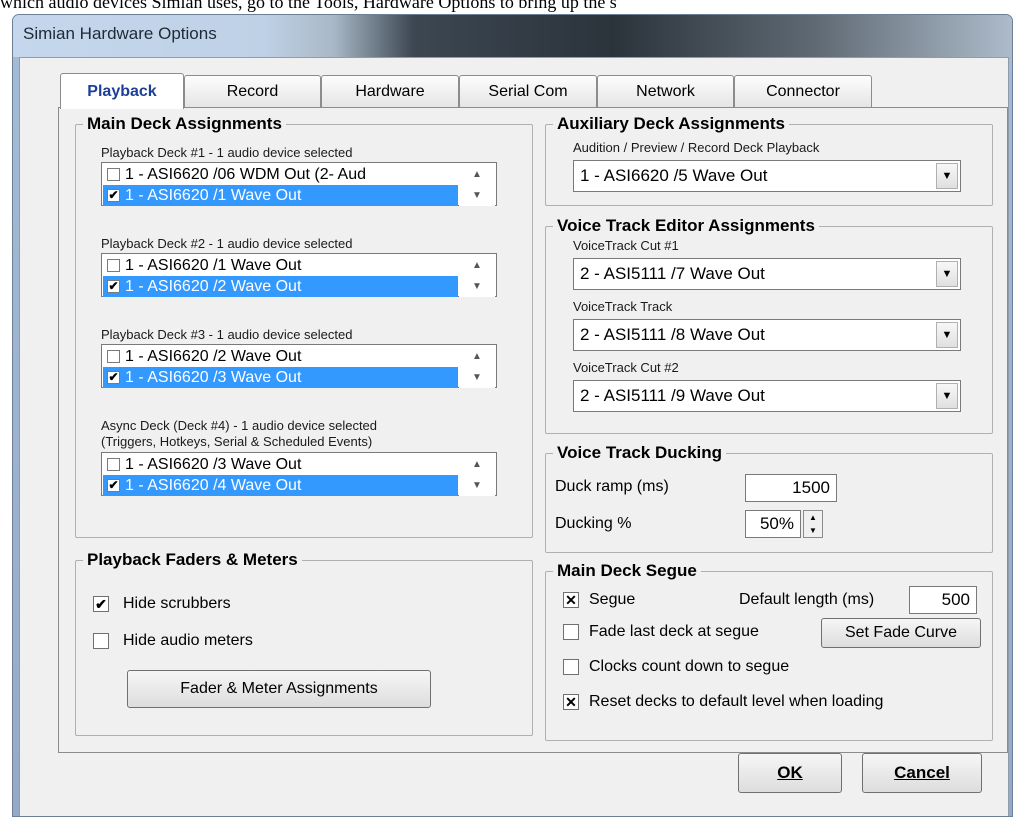  What do you see at coordinates (188, 640) in the screenshot?
I see `hide-meters-label: Hide audio meters` at bounding box center [188, 640].